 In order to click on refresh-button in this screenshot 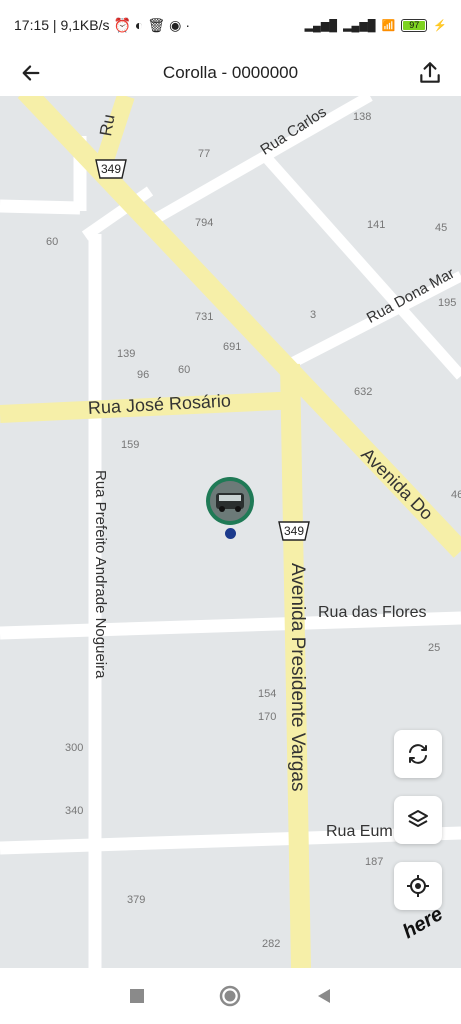, I will do `click(418, 754)`.